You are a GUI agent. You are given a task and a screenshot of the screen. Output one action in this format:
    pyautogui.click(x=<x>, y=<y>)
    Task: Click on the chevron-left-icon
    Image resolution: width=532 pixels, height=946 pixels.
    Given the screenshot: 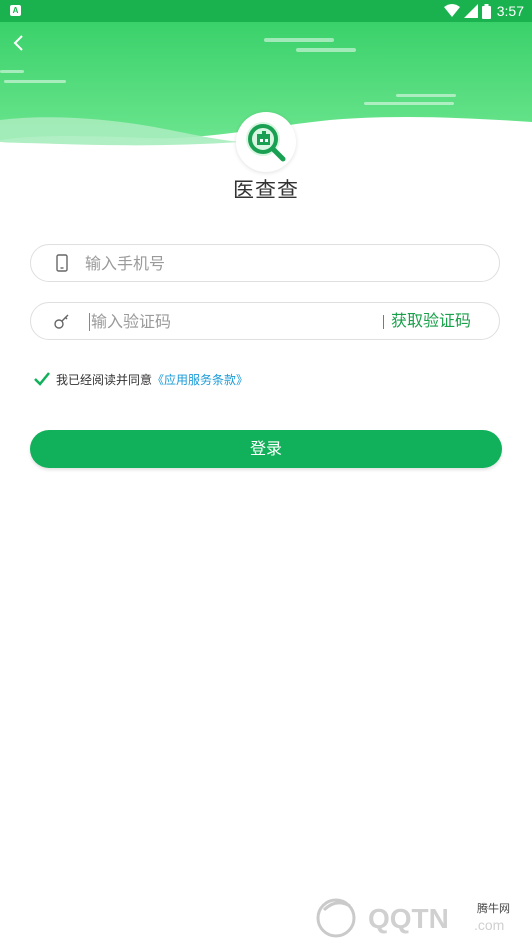 What is the action you would take?
    pyautogui.click(x=18, y=43)
    